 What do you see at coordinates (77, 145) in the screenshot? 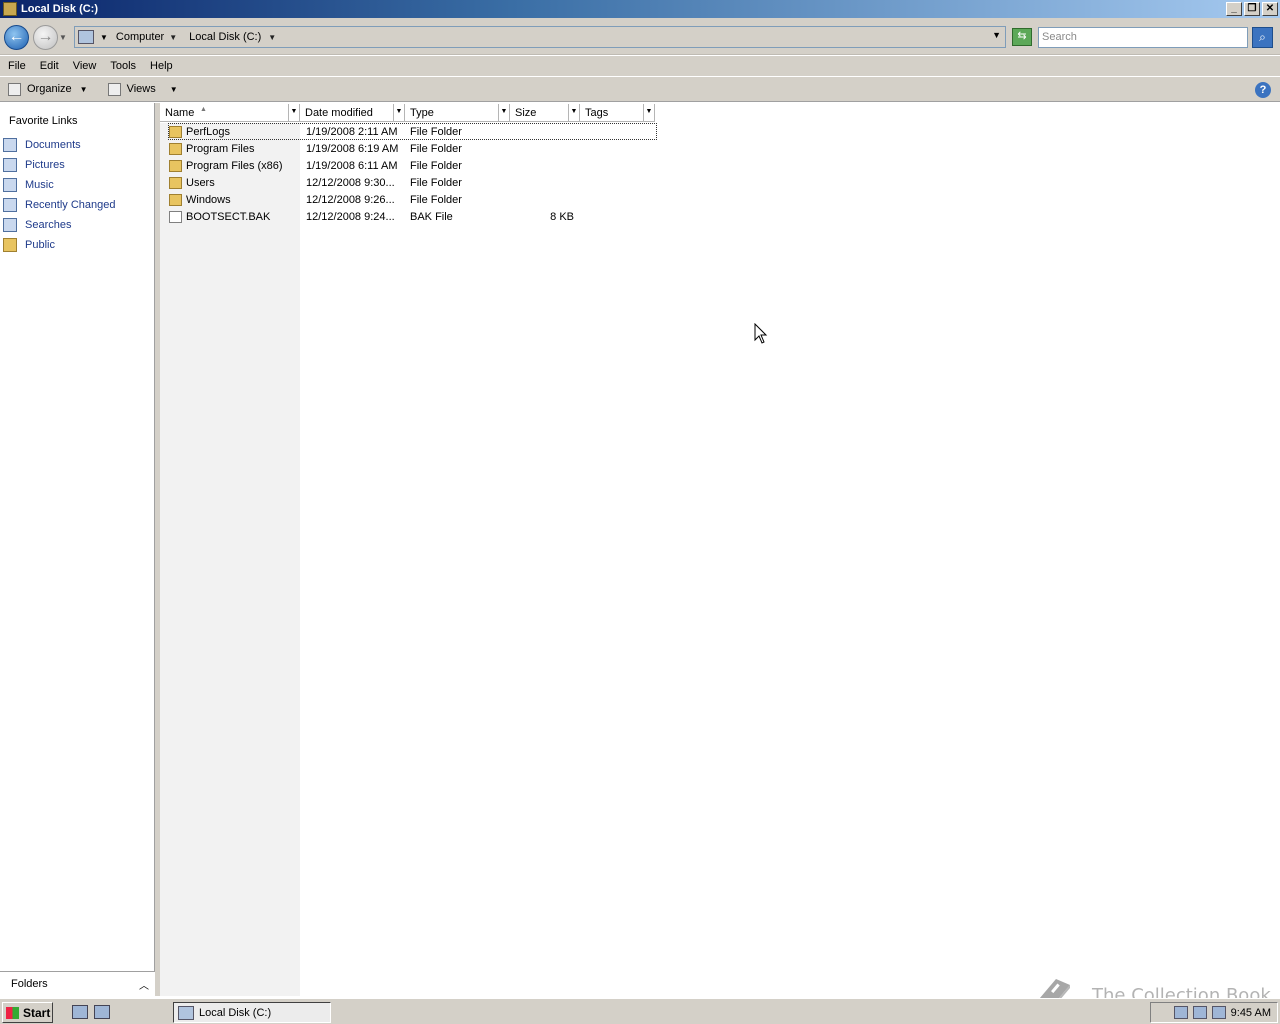
I see `nav-link-documents: Documents` at bounding box center [77, 145].